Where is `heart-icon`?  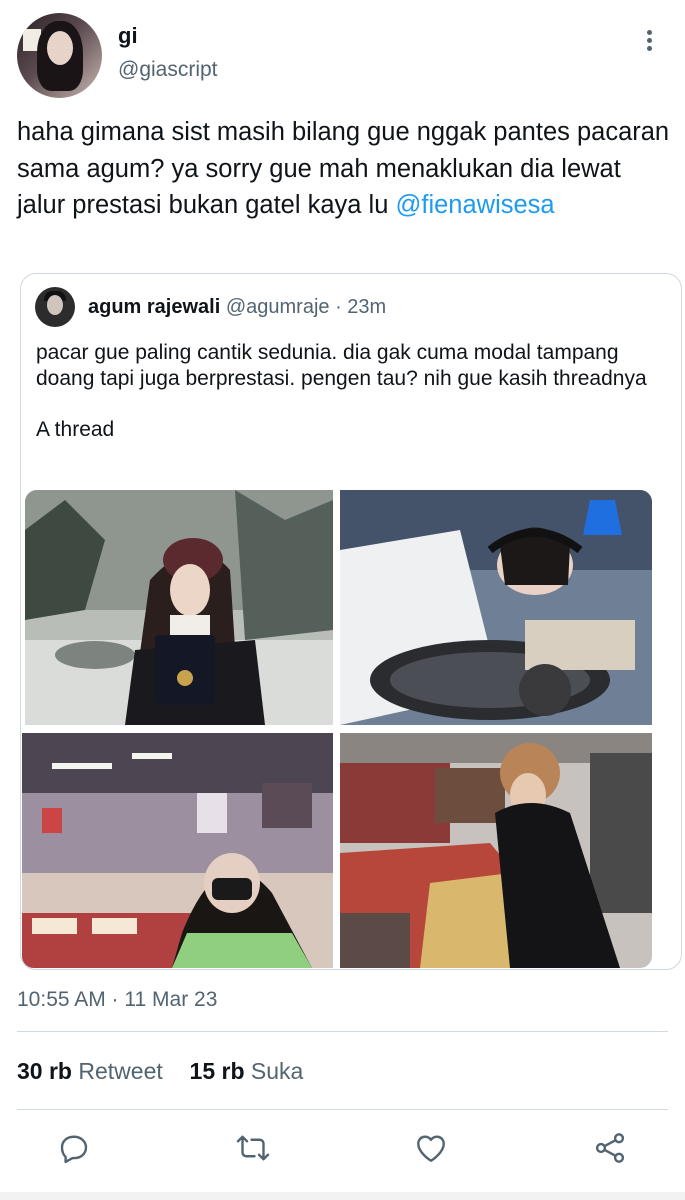 heart-icon is located at coordinates (431, 1148).